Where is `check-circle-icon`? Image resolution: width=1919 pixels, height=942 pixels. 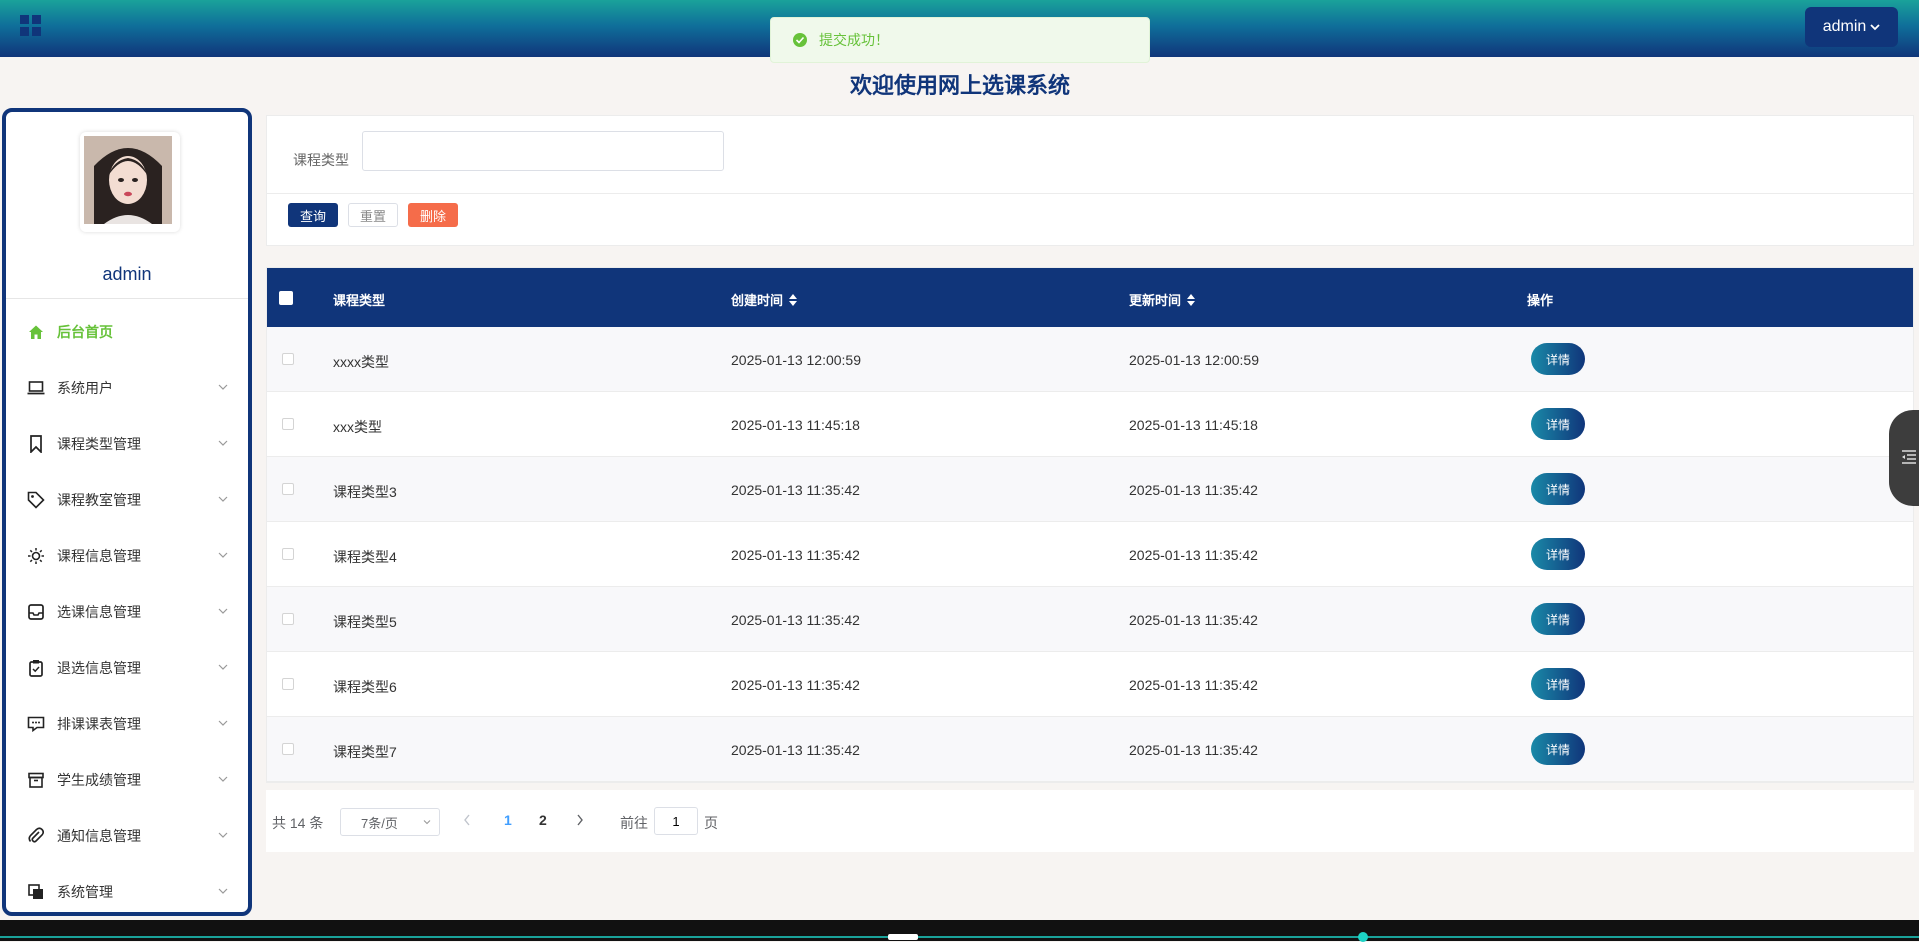
check-circle-icon is located at coordinates (800, 40).